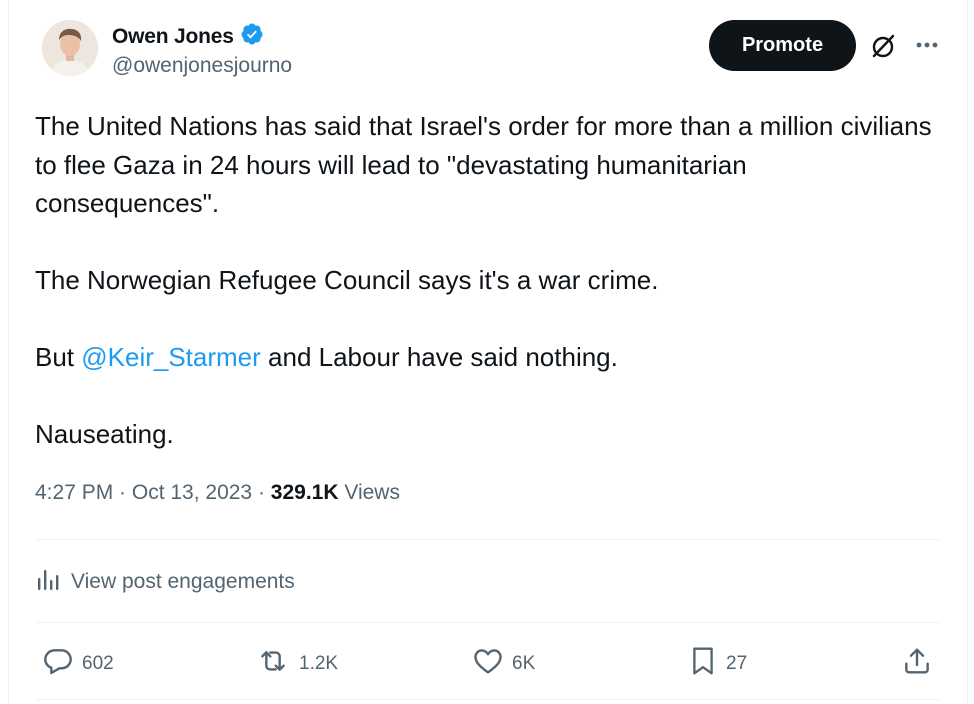 The height and width of the screenshot is (704, 974). What do you see at coordinates (883, 46) in the screenshot?
I see `grok-icon` at bounding box center [883, 46].